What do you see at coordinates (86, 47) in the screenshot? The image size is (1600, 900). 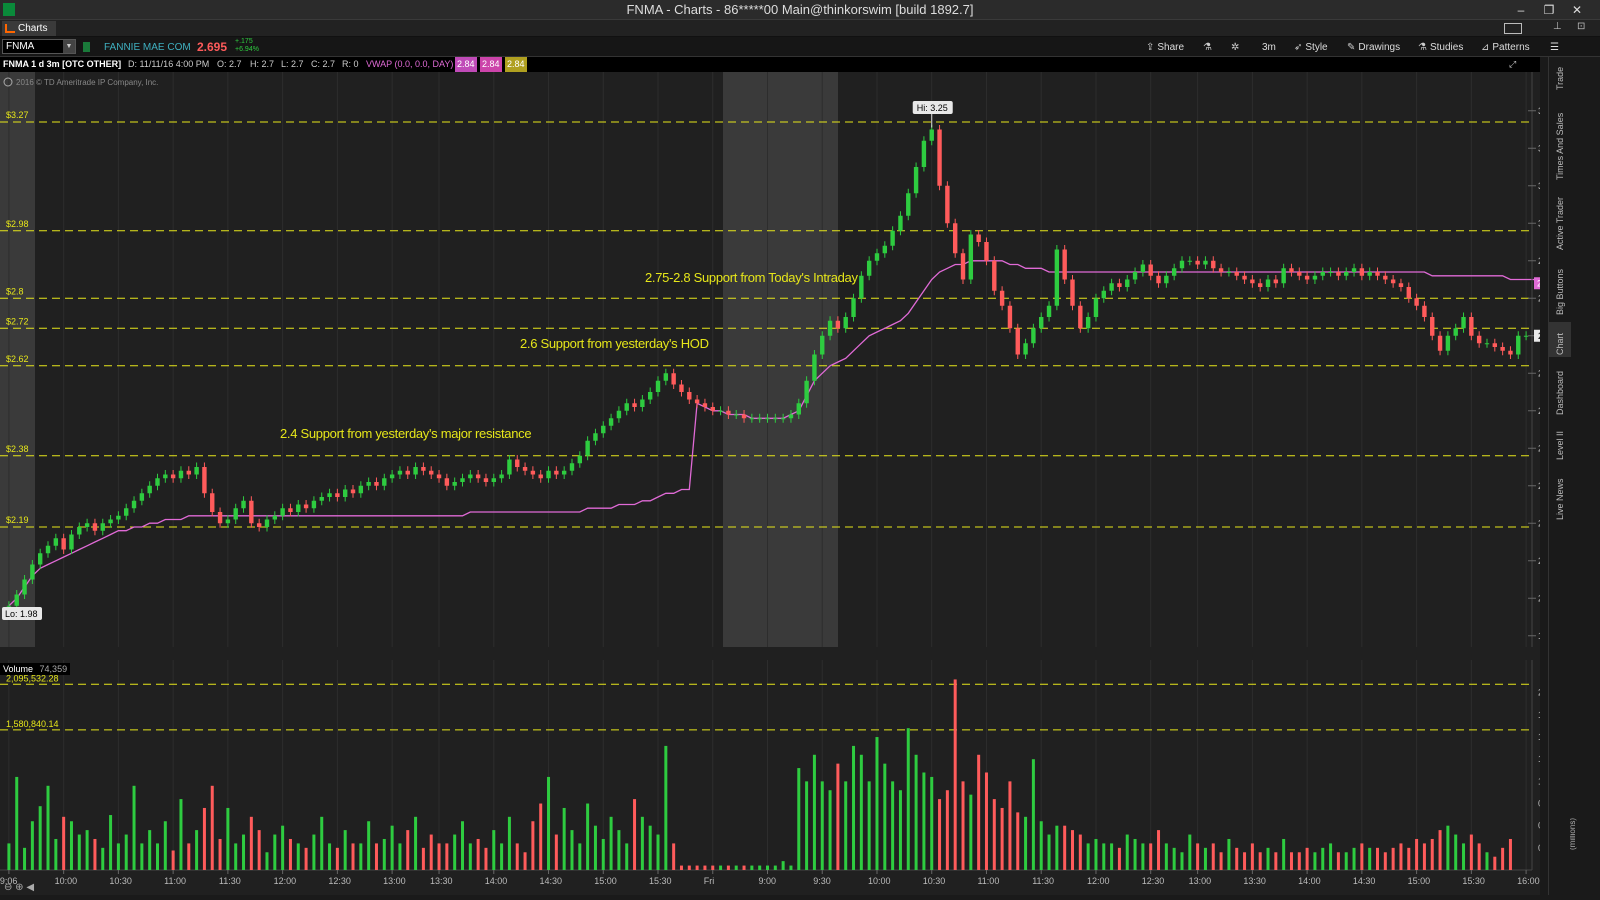 I see `link-icon` at bounding box center [86, 47].